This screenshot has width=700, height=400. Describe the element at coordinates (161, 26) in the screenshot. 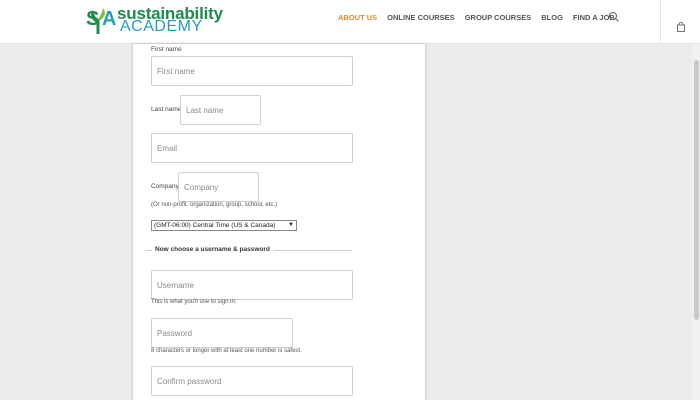

I see `logo-text-academy: ACADEMY` at that location.